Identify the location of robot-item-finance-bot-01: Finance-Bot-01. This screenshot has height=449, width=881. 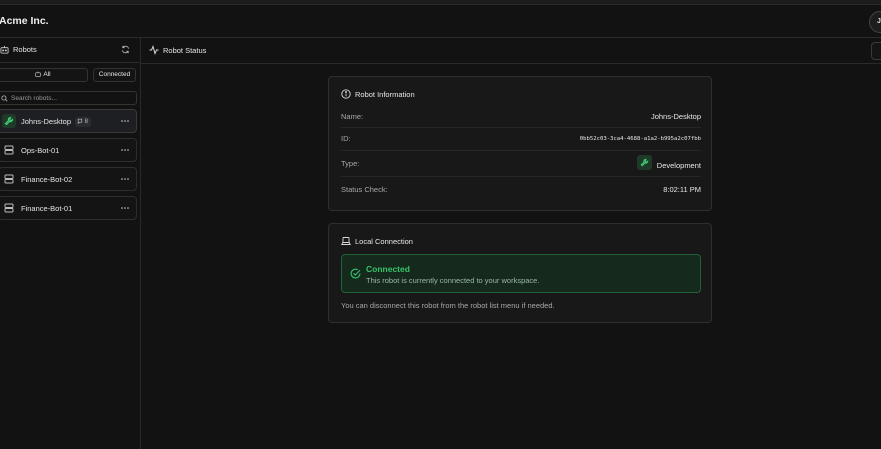
(68, 208).